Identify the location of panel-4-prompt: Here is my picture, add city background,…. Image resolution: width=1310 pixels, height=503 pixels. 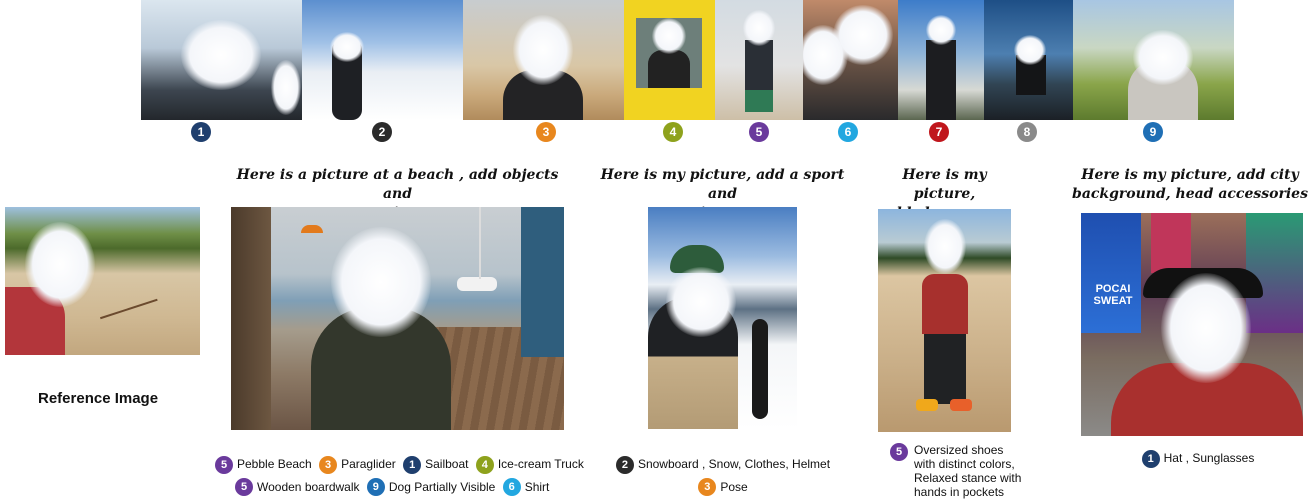
(1190, 185).